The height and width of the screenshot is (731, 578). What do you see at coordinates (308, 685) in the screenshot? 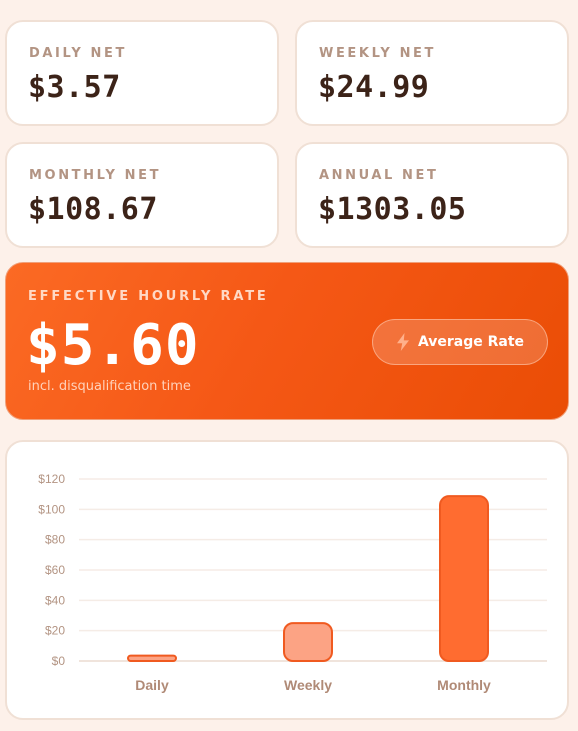
I see `x-tick-label: Weekly` at bounding box center [308, 685].